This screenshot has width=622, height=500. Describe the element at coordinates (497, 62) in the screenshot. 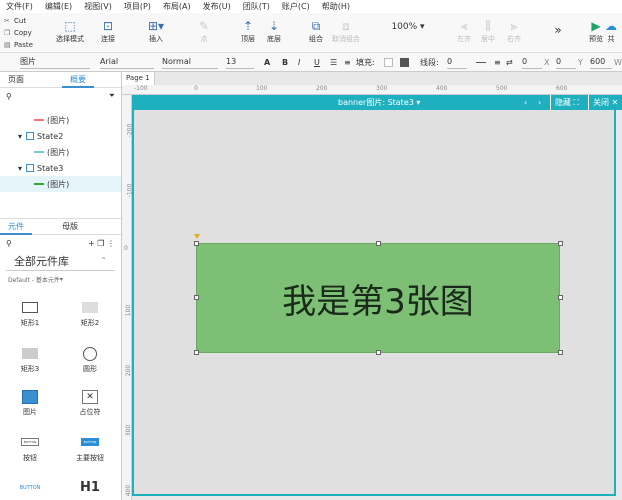

I see `line-style-icon: ≡` at that location.